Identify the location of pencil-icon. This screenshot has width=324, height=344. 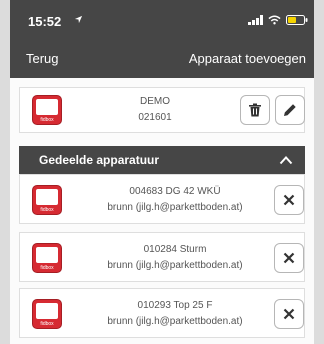
(290, 110).